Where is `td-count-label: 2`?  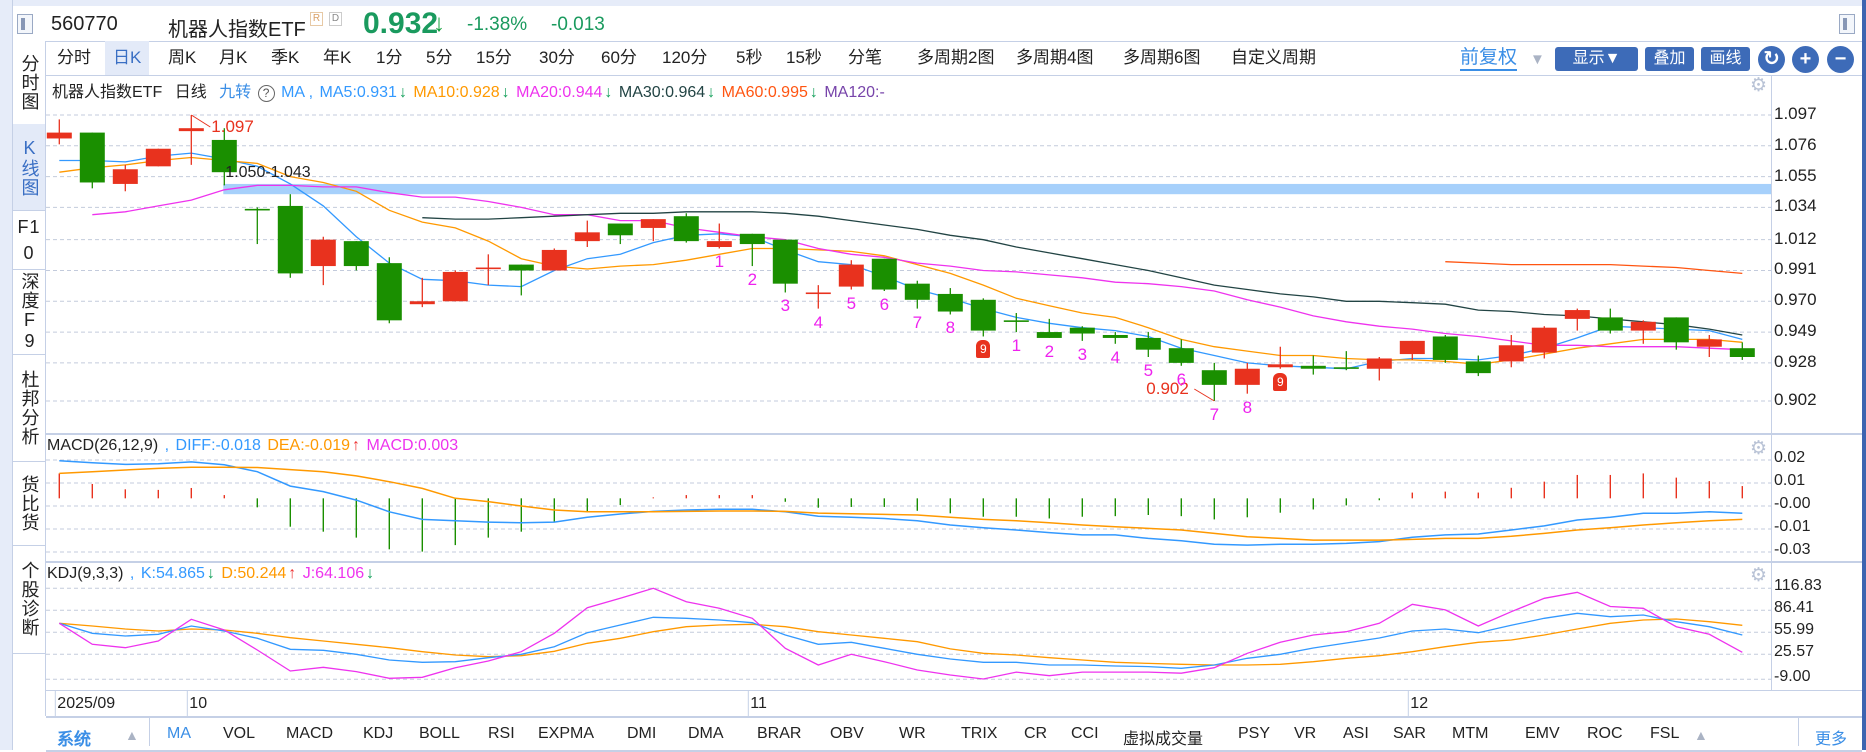 td-count-label: 2 is located at coordinates (1049, 351).